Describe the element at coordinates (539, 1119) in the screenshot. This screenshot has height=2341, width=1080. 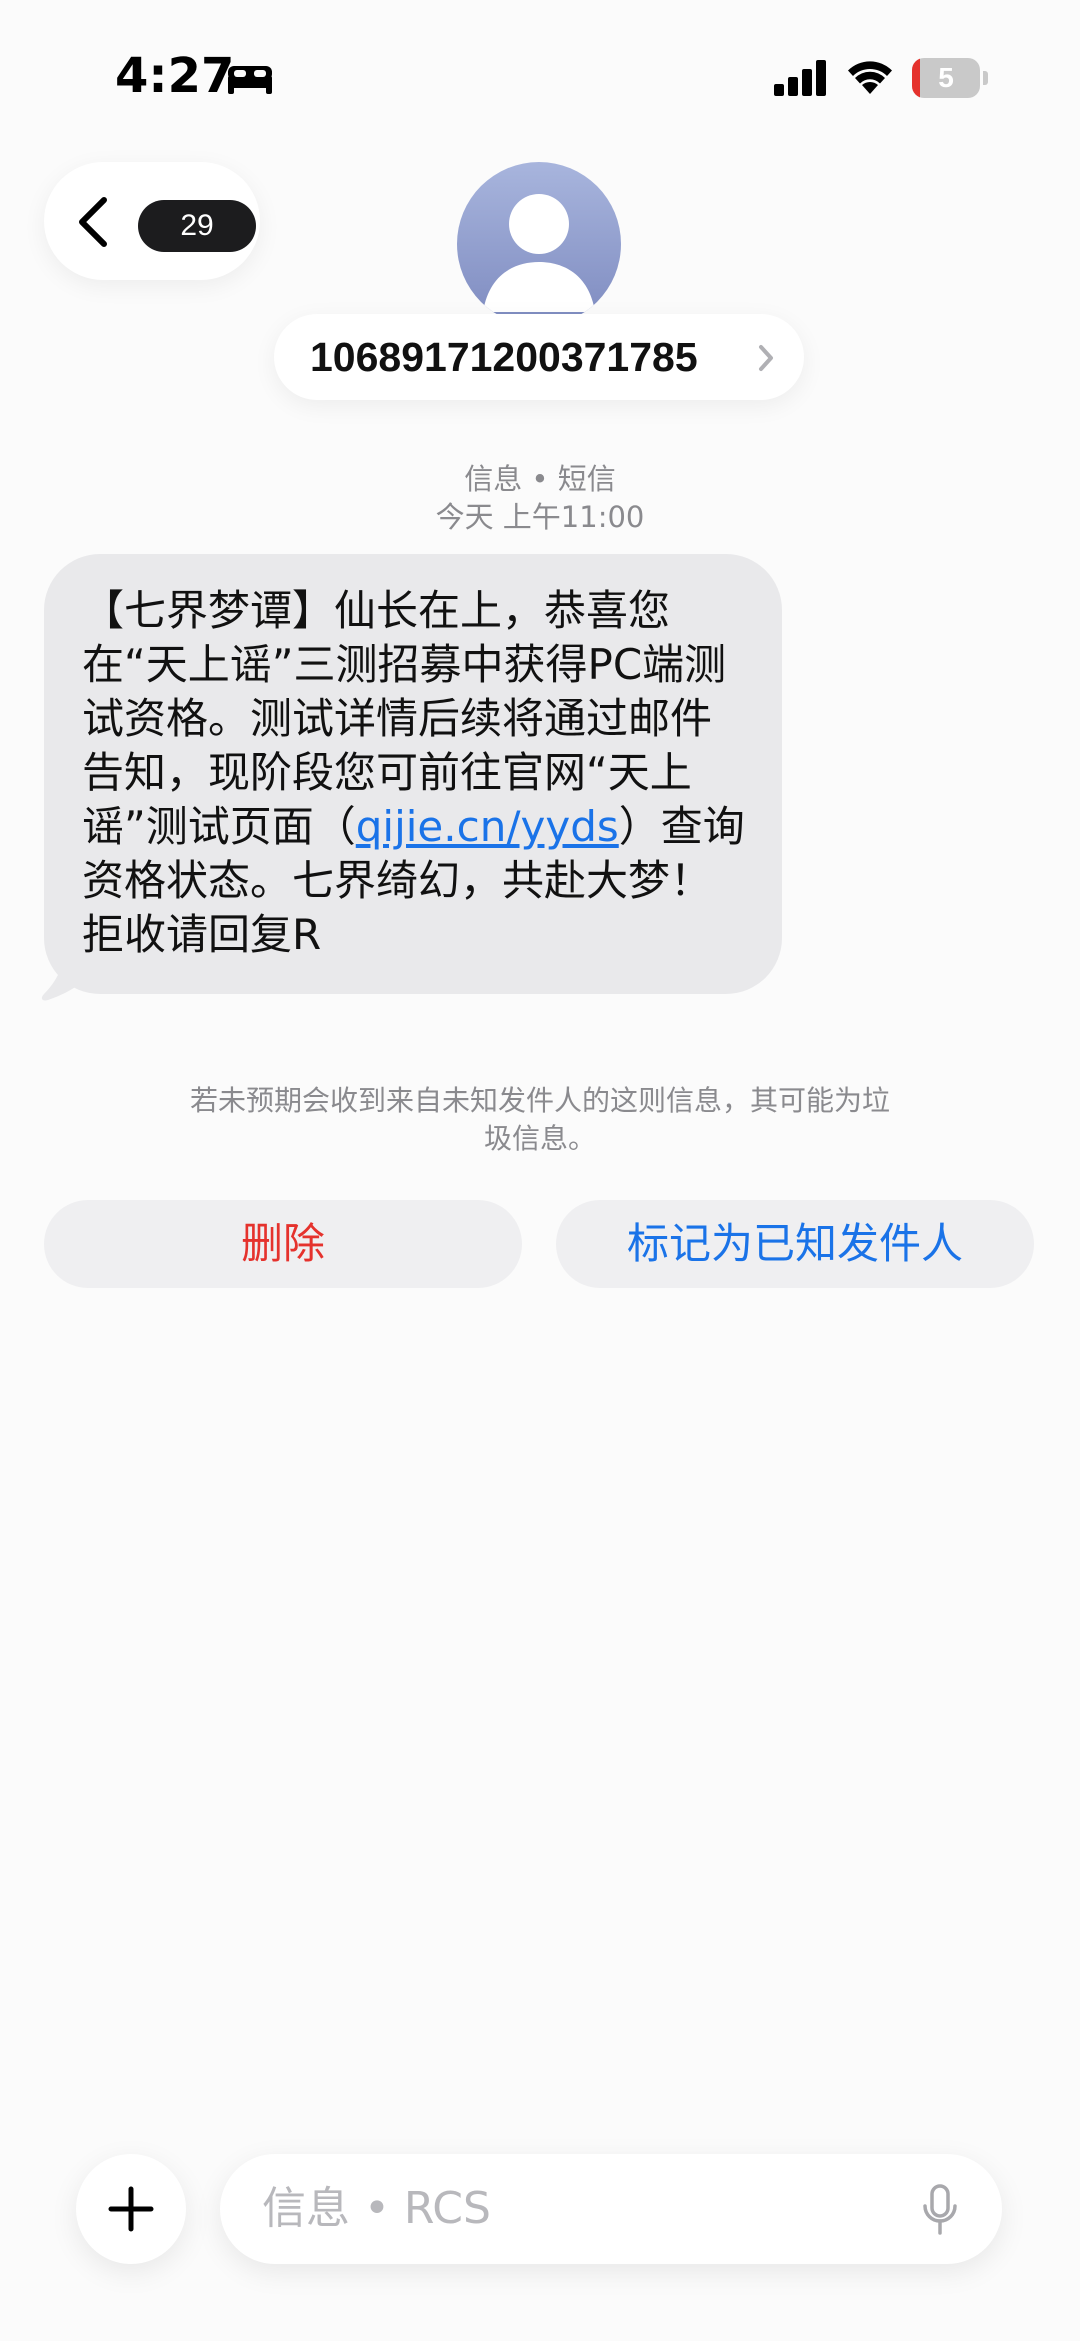
I see `unknown-sender-notice: 若未预期会收到来自未知发件人的这则信息，其可能为垃圾信息。` at that location.